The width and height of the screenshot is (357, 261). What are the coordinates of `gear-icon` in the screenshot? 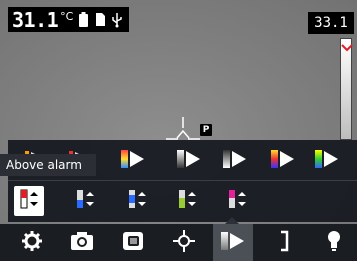 It's located at (32, 243).